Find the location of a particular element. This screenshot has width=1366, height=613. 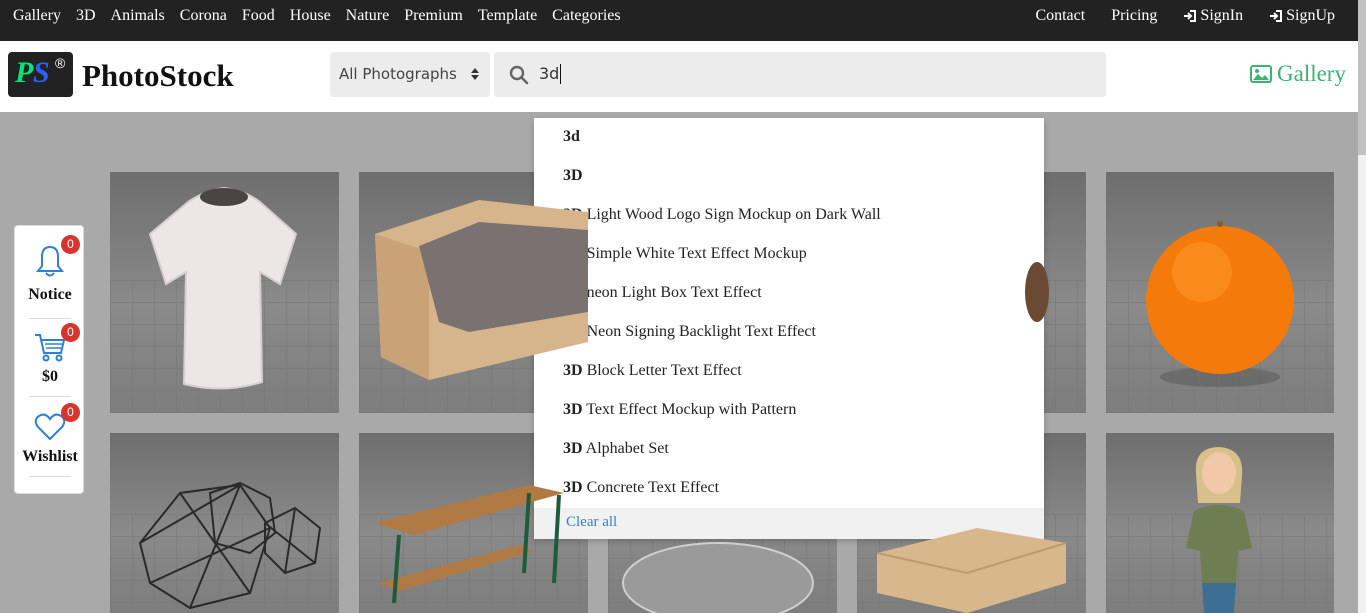

gallery-link: Gallery is located at coordinates (1298, 74).